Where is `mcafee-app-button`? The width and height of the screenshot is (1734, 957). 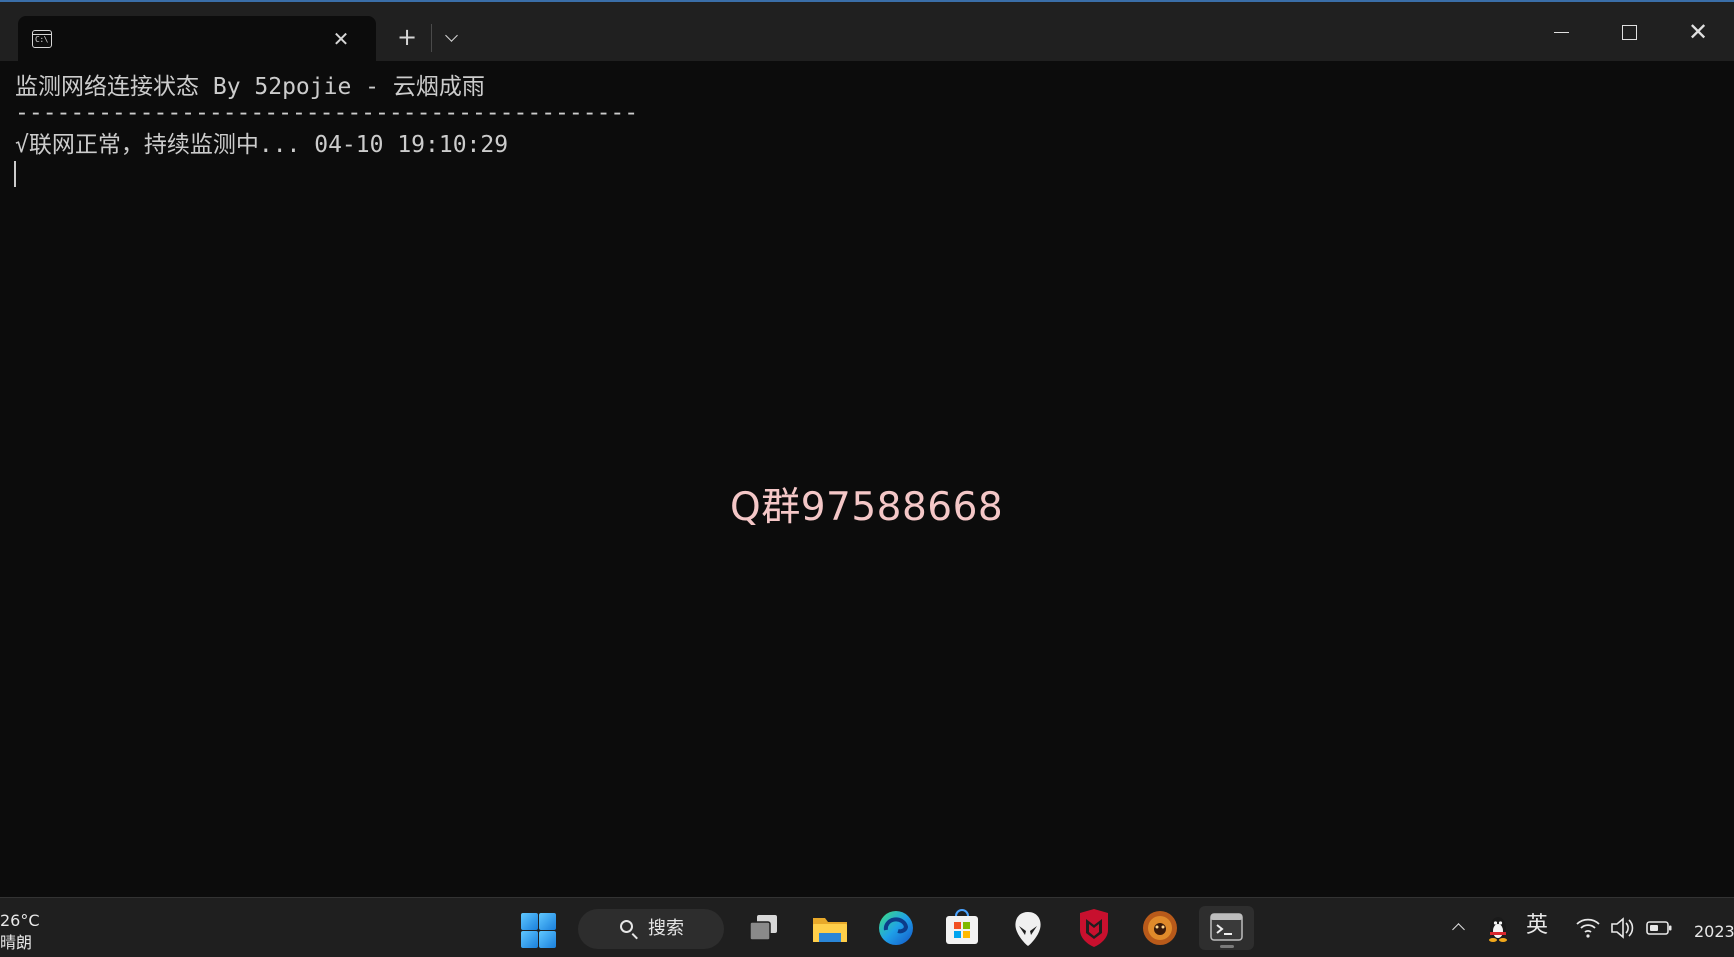
mcafee-app-button is located at coordinates (1094, 928).